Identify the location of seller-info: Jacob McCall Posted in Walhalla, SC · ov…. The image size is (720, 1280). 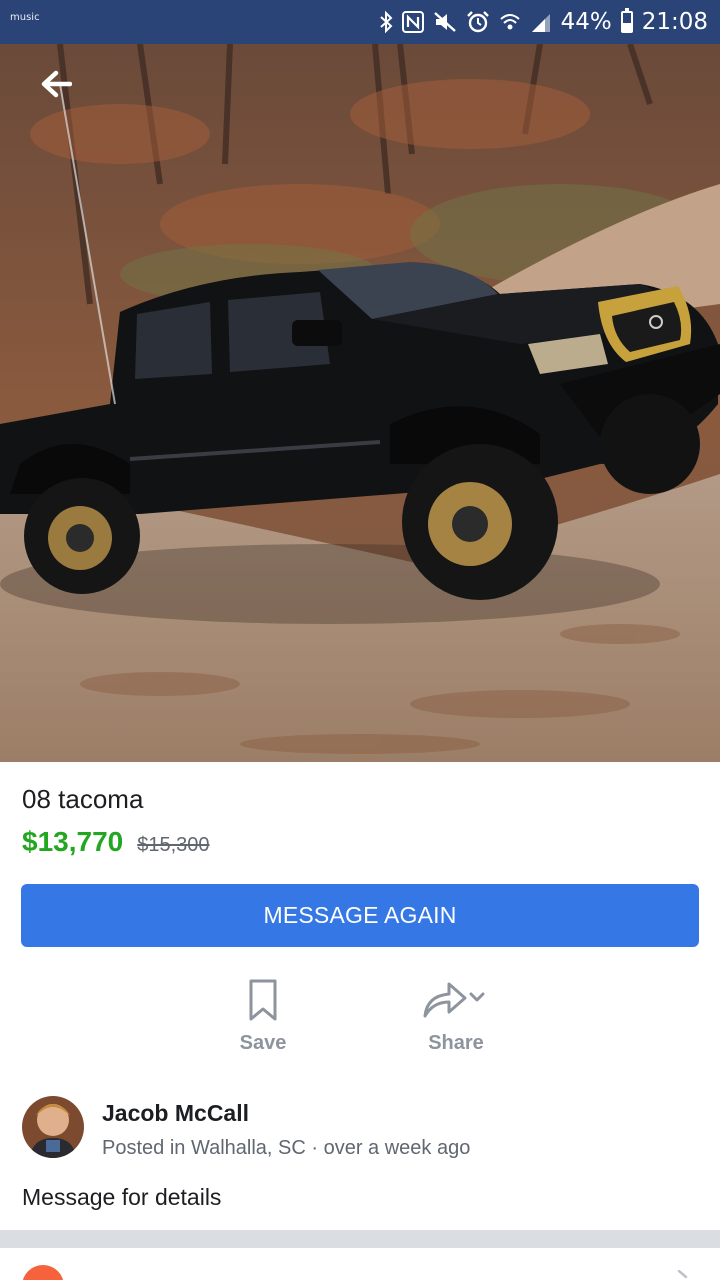
(246, 1128).